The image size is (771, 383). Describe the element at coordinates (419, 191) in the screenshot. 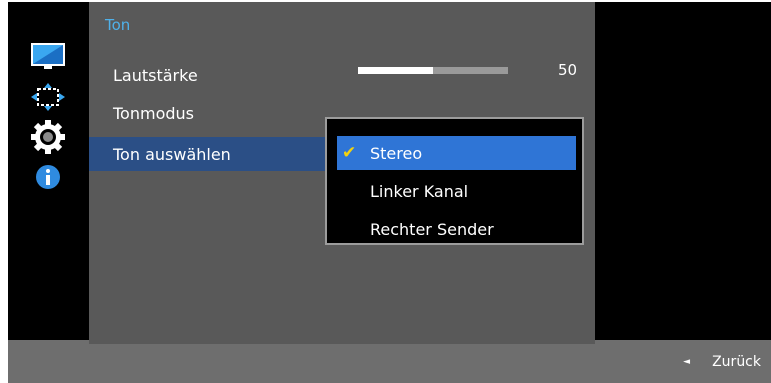

I see `dropdown-option-label: Linker Kanal` at that location.